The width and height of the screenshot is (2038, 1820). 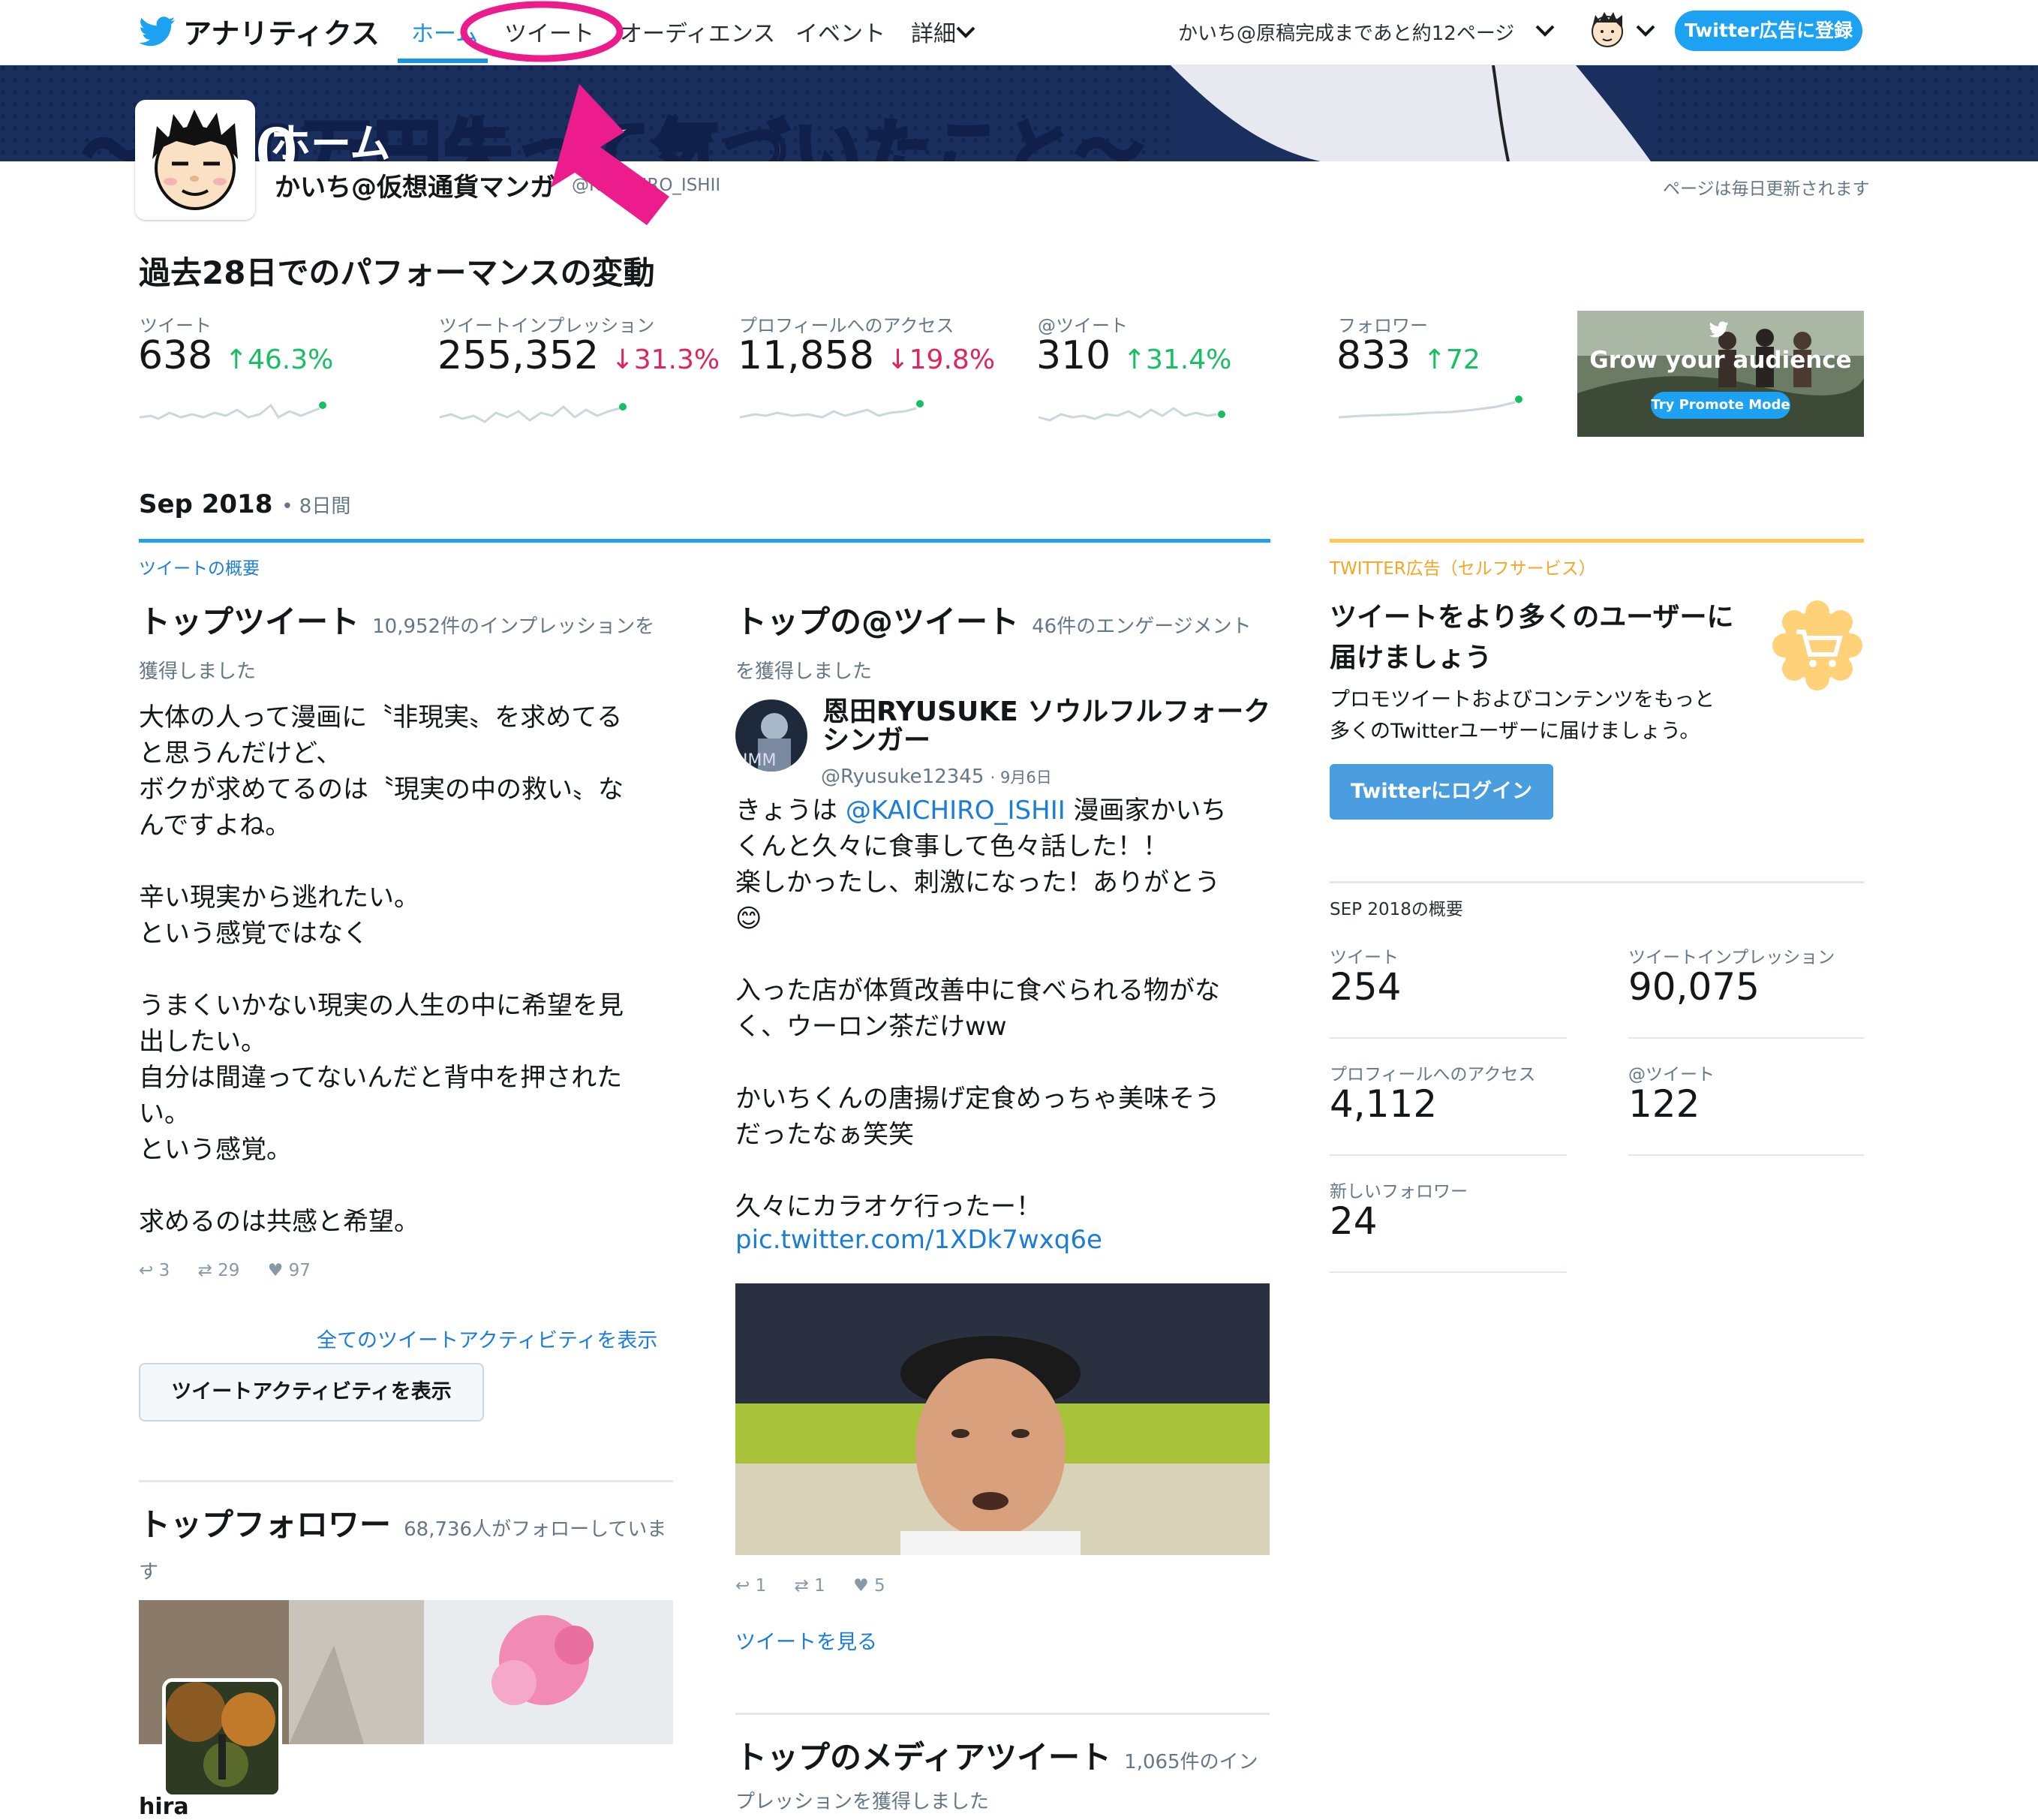 What do you see at coordinates (1731, 957) in the screenshot?
I see `summary-label-impressions: ツイートインプレッション` at bounding box center [1731, 957].